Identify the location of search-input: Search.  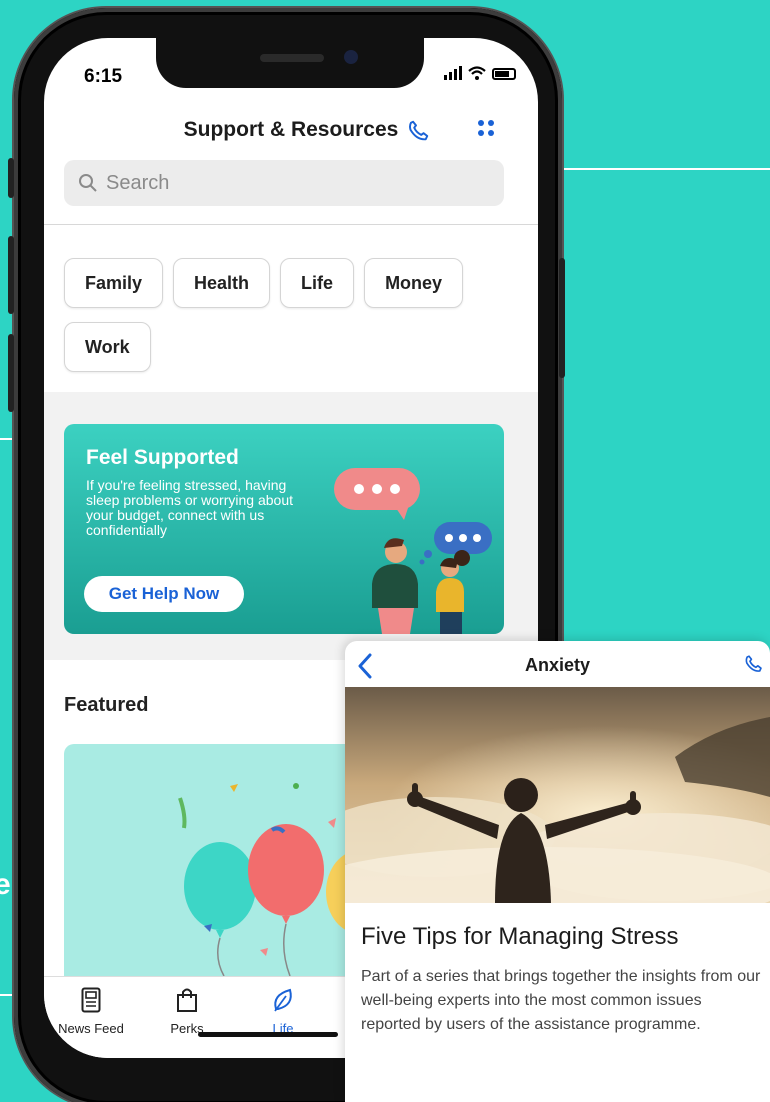
(284, 183).